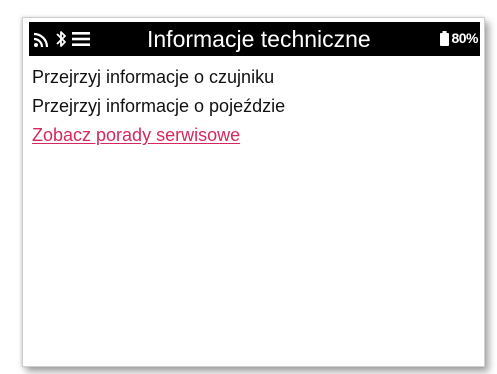 Image resolution: width=497 pixels, height=374 pixels. I want to click on battery-indicator: 80%, so click(459, 38).